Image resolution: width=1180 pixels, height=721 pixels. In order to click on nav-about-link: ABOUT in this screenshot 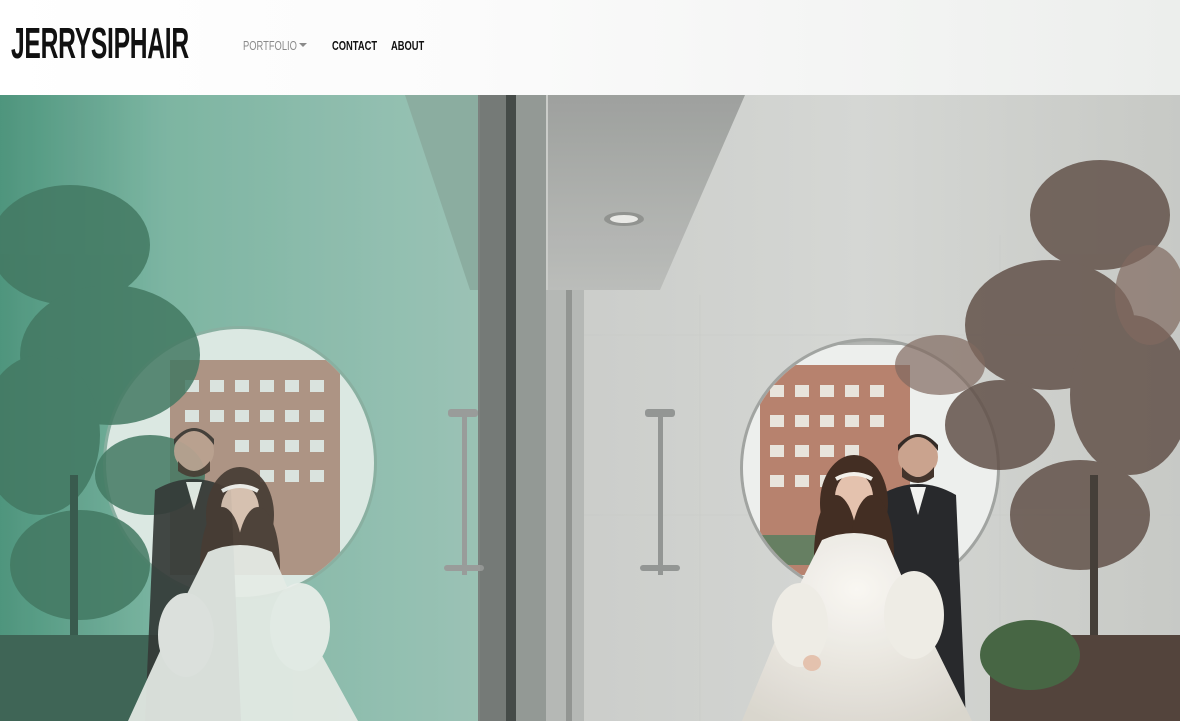, I will do `click(407, 45)`.